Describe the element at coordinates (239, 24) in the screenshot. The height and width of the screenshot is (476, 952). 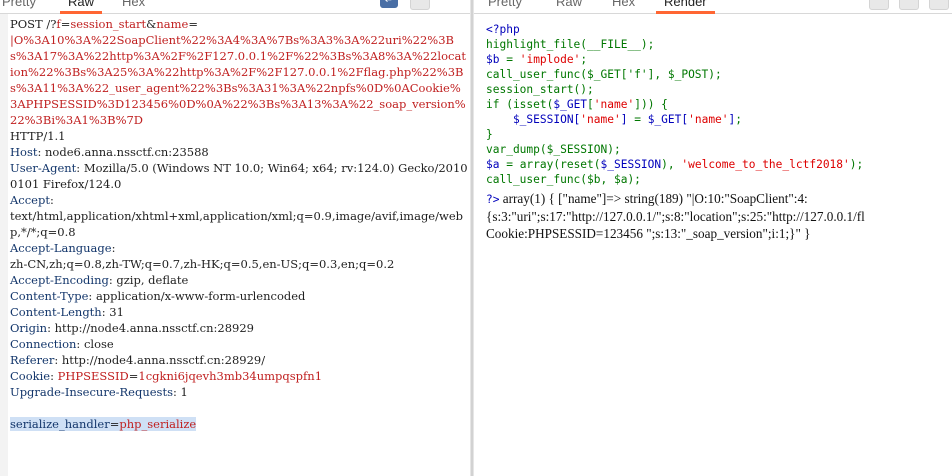
I see `request-line: POST /?f=session_start&name=` at that location.